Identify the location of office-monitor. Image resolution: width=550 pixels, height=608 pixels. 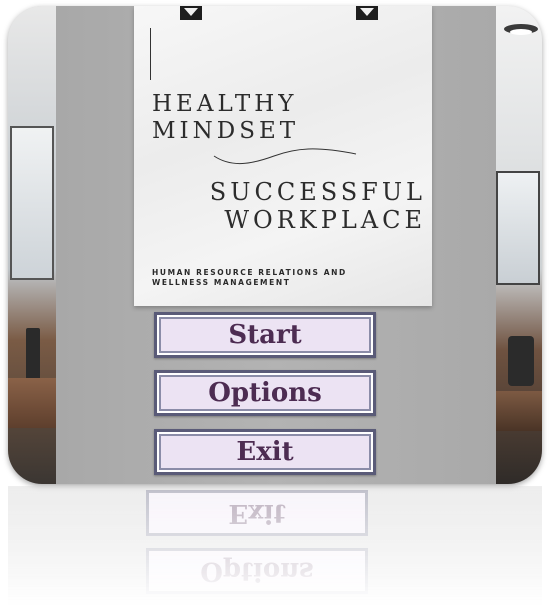
(33, 354).